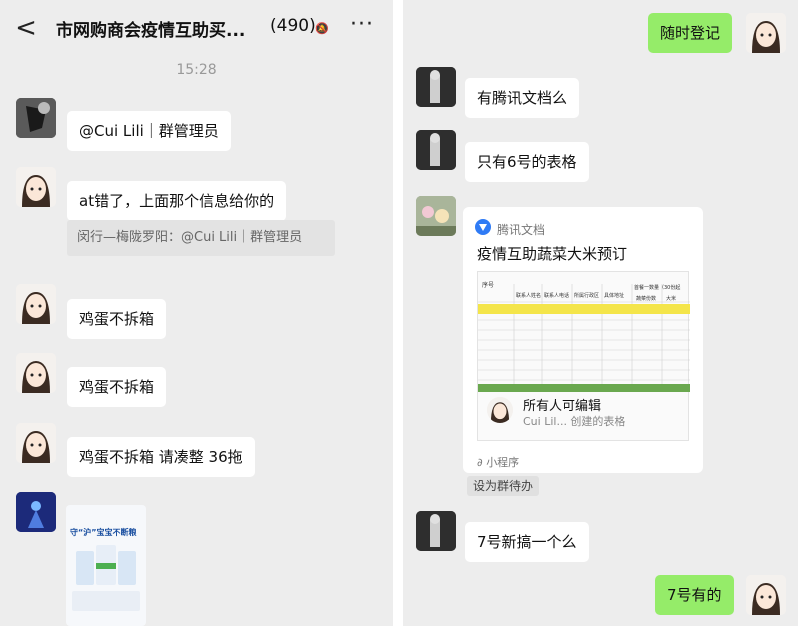 This screenshot has height=626, width=798. Describe the element at coordinates (322, 28) in the screenshot. I see `mute-bell-icon: 🔕` at that location.